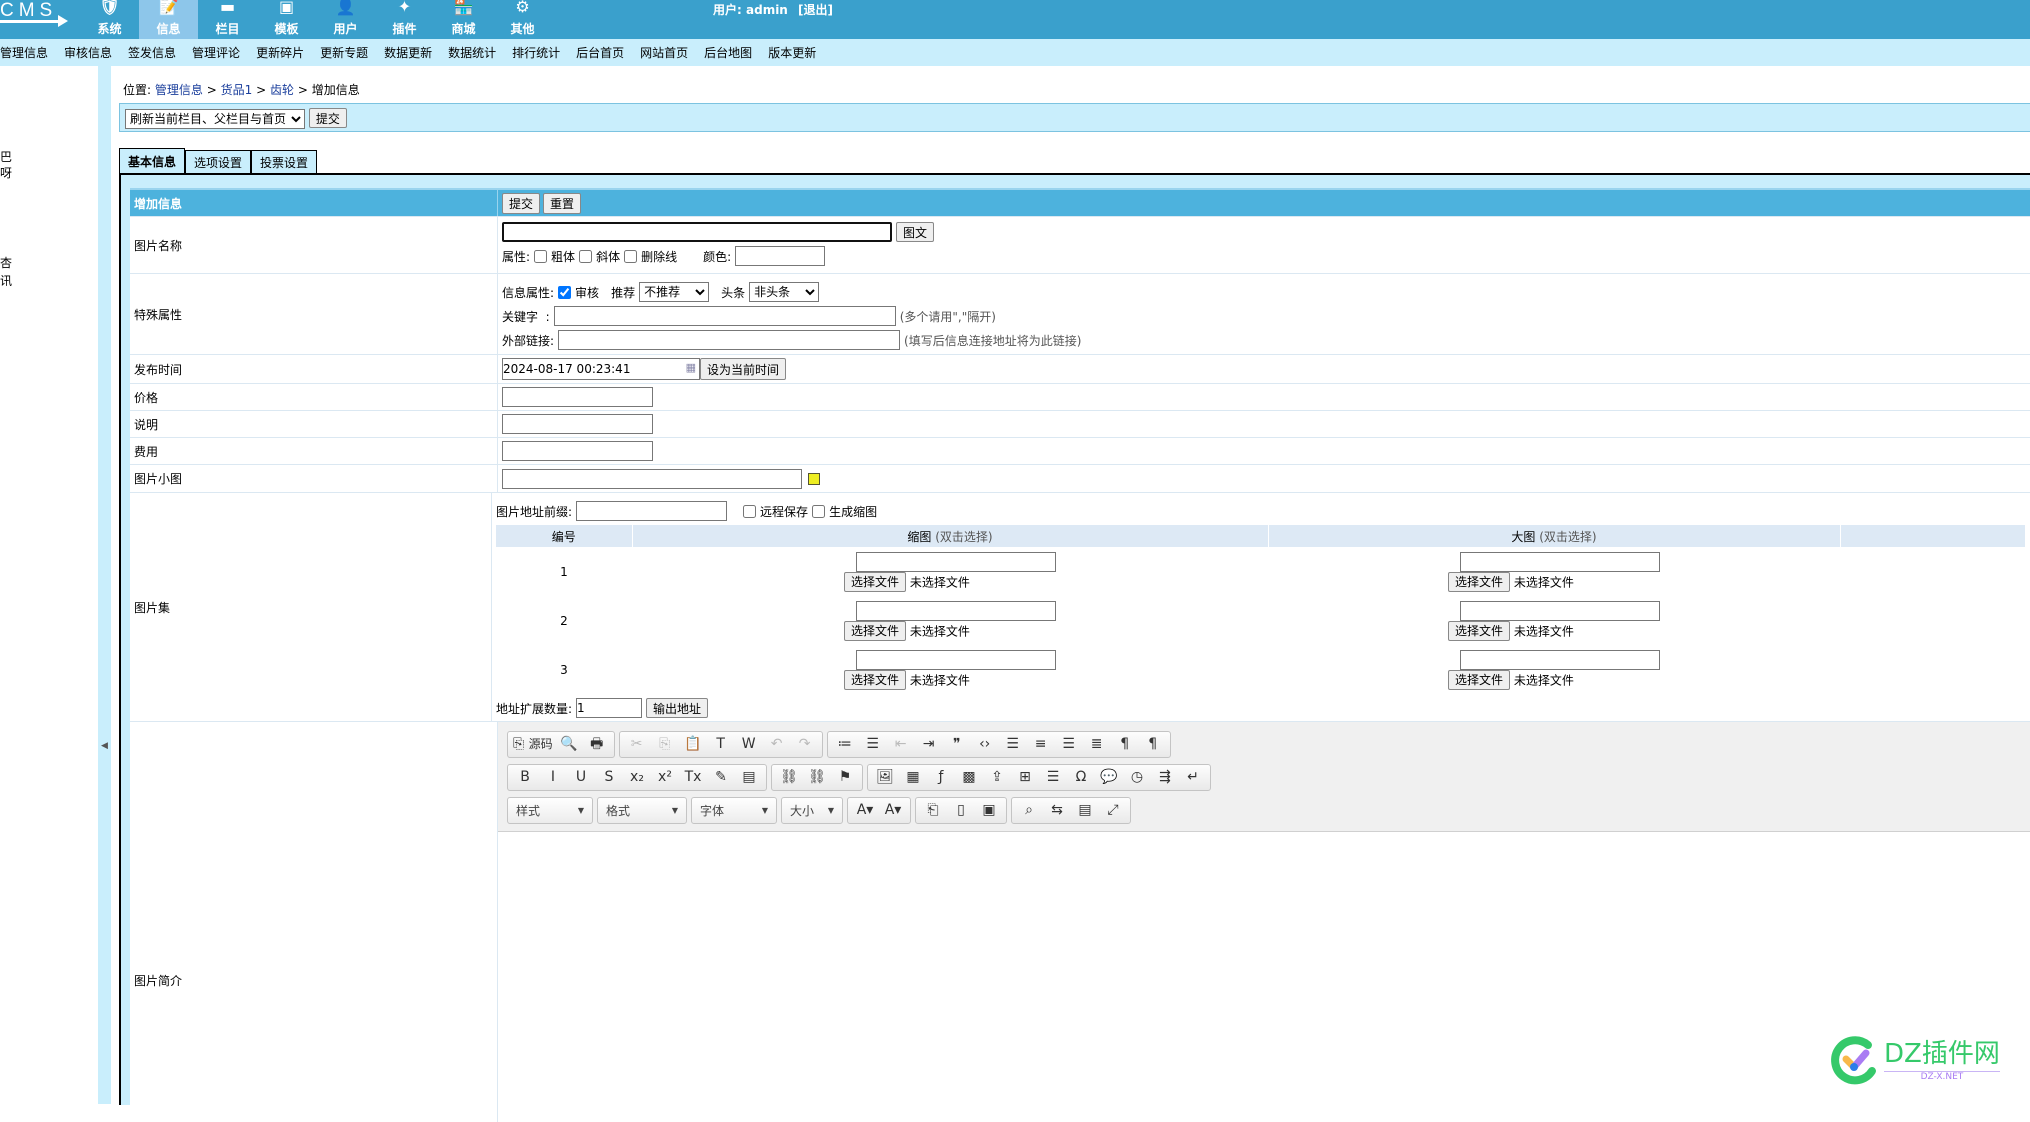 This screenshot has width=2030, height=1122. What do you see at coordinates (533, 744) in the screenshot?
I see `source-button: ⎘ 源码` at bounding box center [533, 744].